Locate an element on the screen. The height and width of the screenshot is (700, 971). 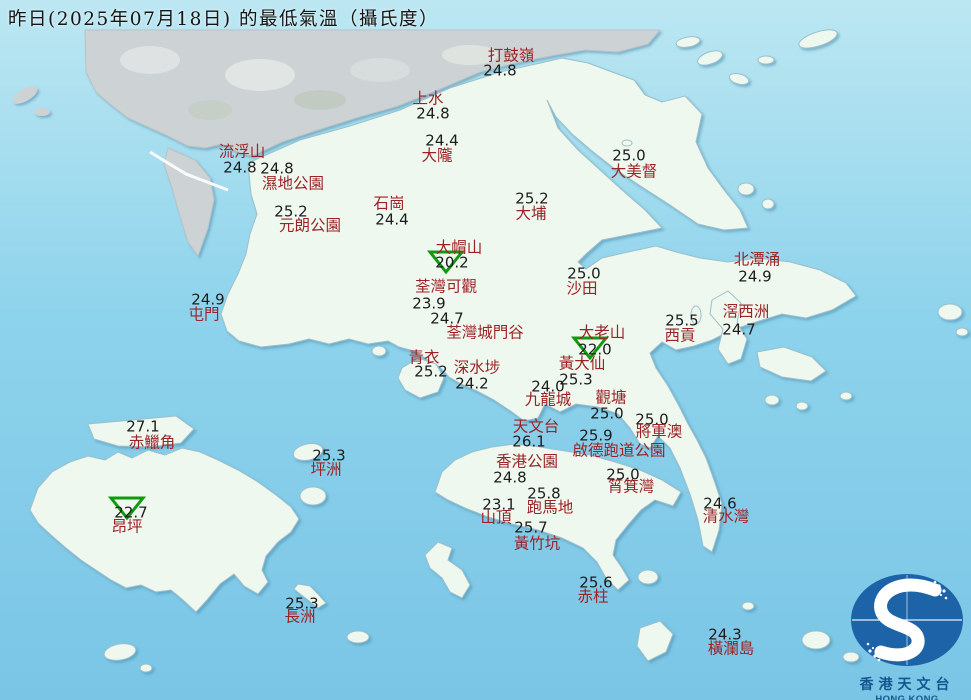
station-name-label: 昂坪 is located at coordinates (127, 526).